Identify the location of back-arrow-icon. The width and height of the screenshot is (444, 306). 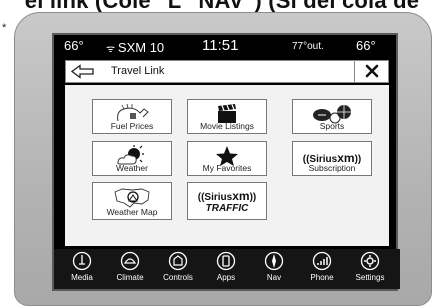
(82, 71).